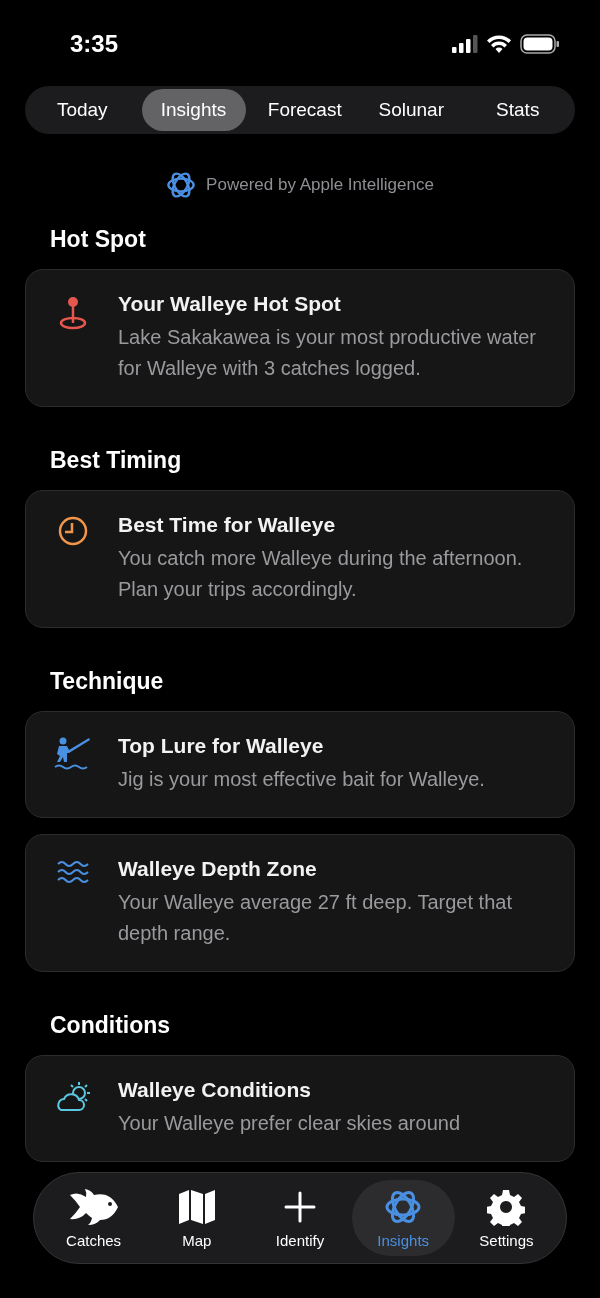 The height and width of the screenshot is (1298, 600). What do you see at coordinates (517, 110) in the screenshot?
I see `segment-tab: Stats` at bounding box center [517, 110].